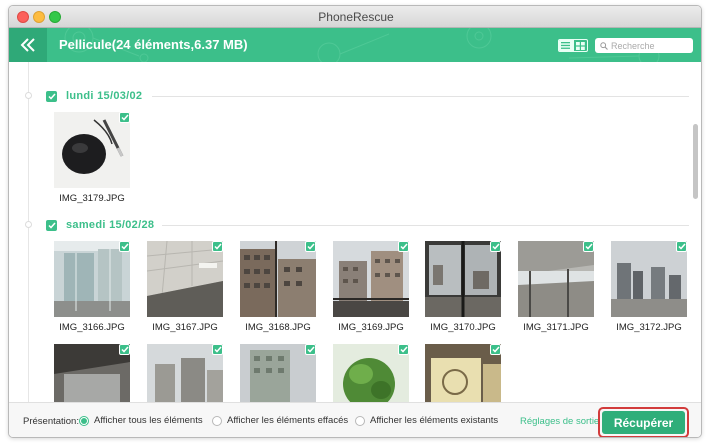 The image size is (712, 446). Describe the element at coordinates (28, 232) in the screenshot. I see `timeline-line` at that location.